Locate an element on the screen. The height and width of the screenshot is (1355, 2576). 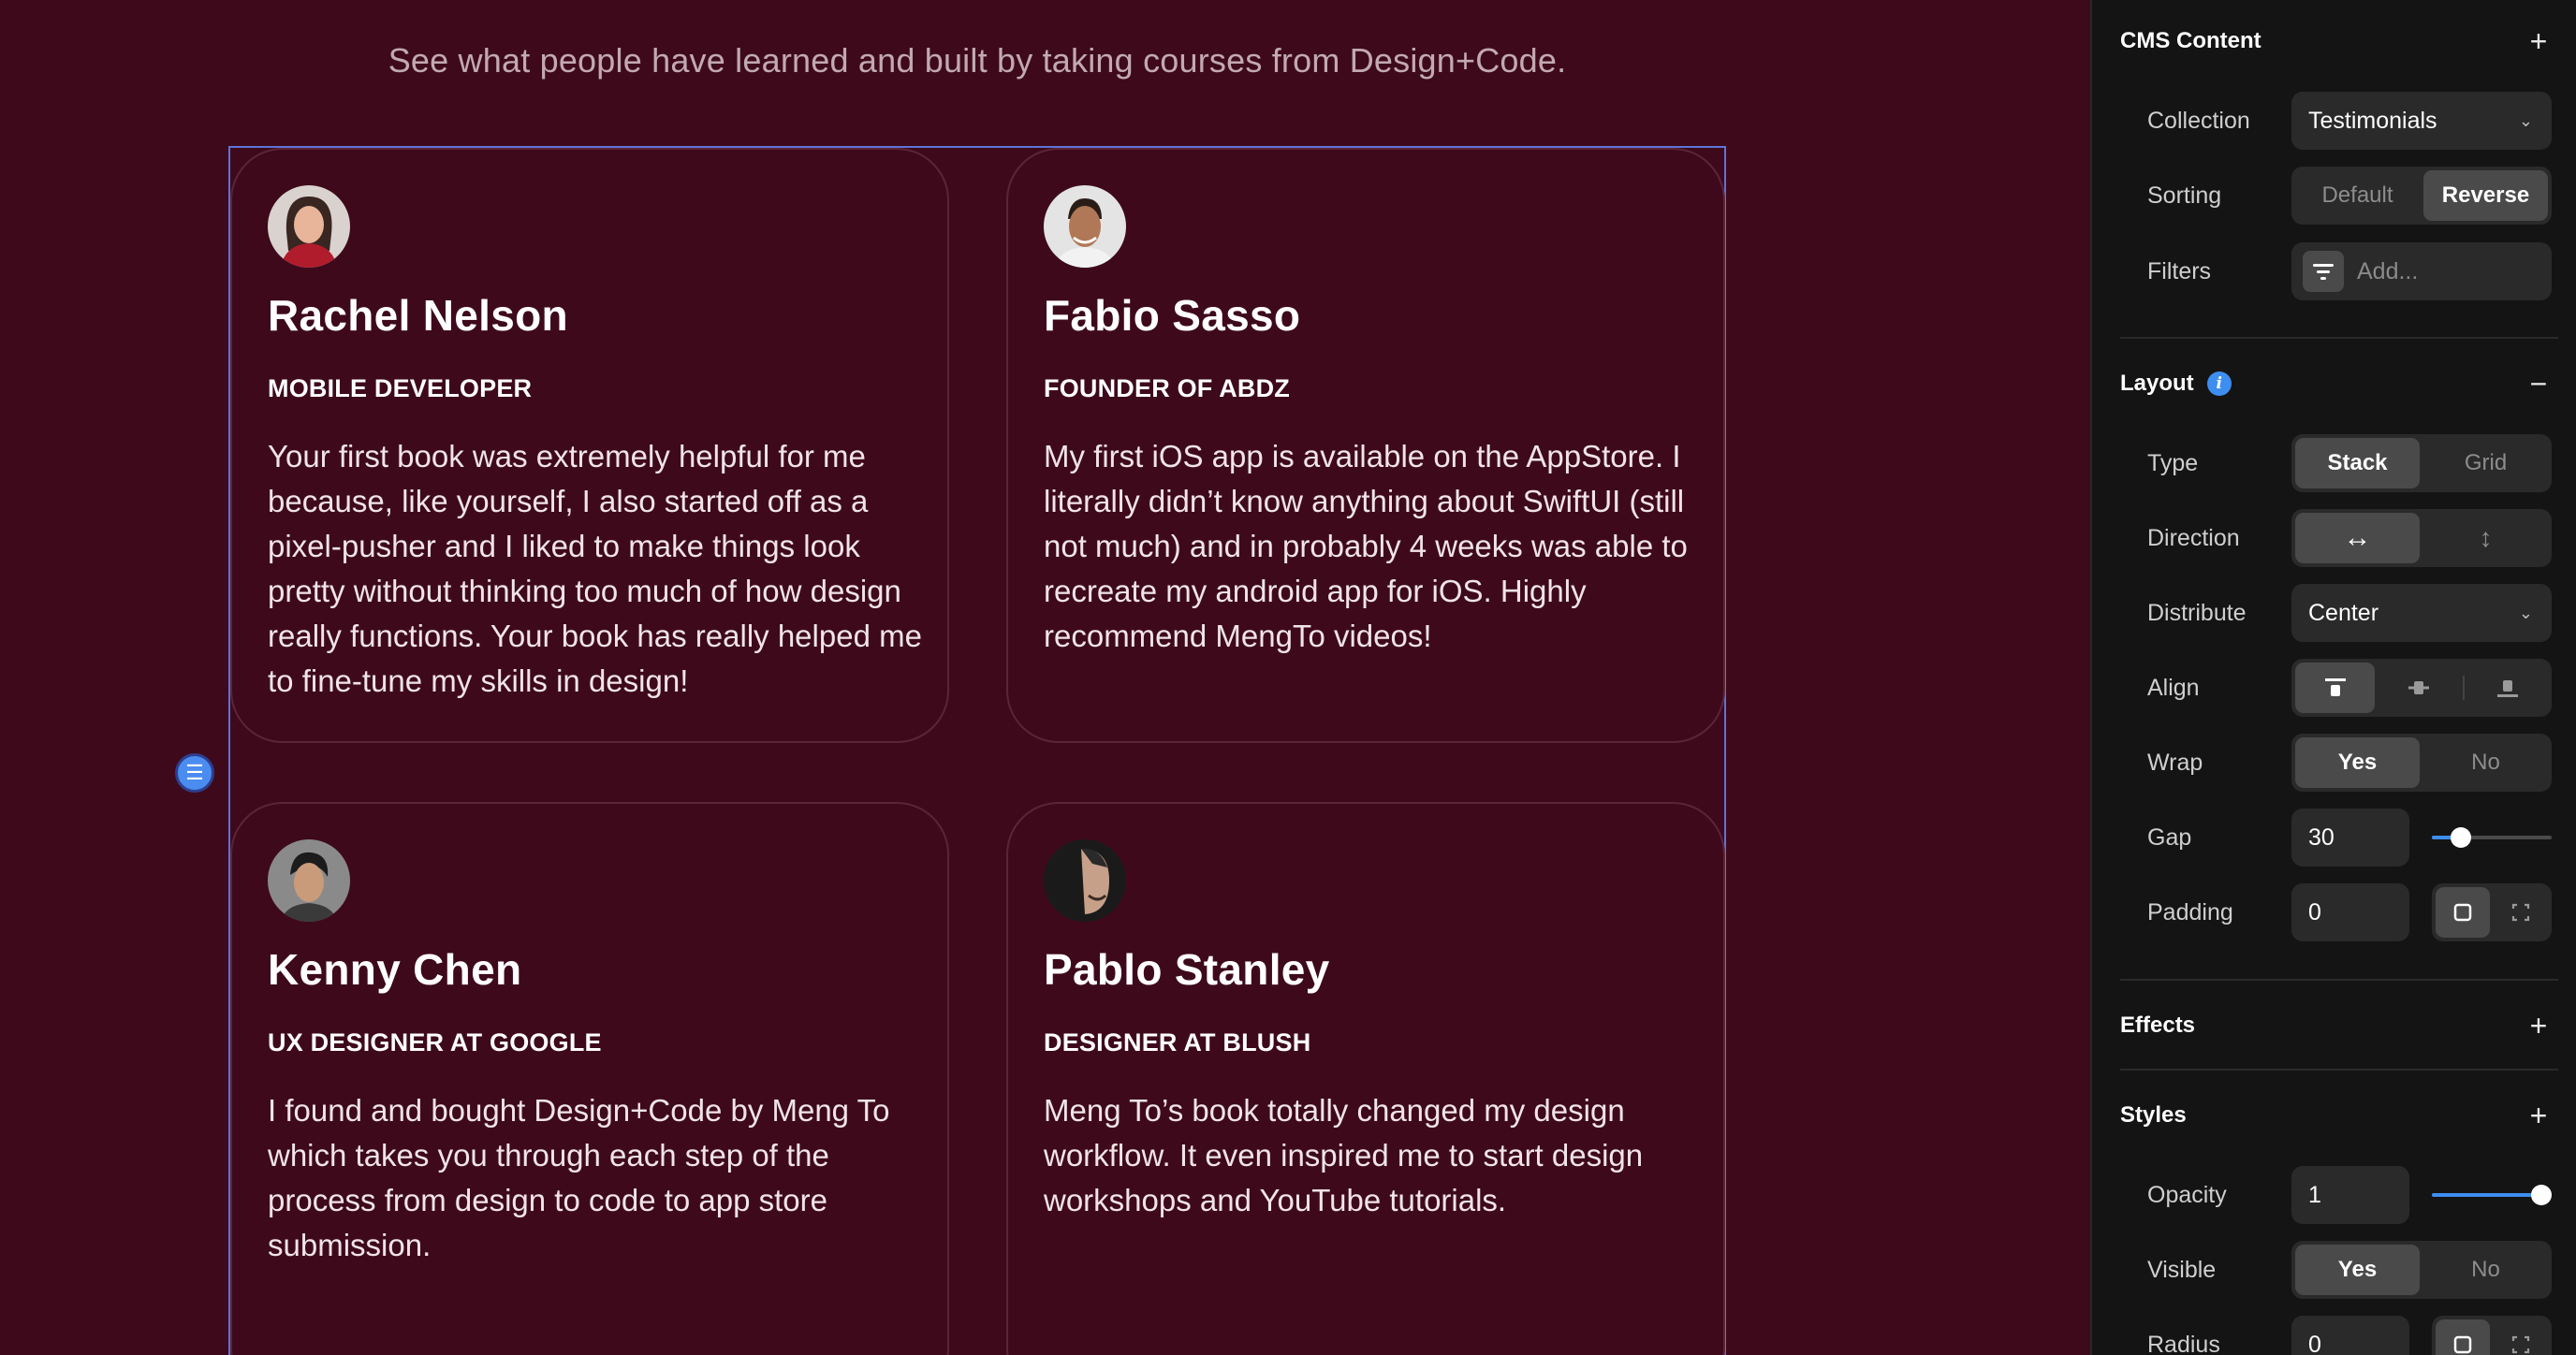
radius-label: Radius is located at coordinates (2183, 1343).